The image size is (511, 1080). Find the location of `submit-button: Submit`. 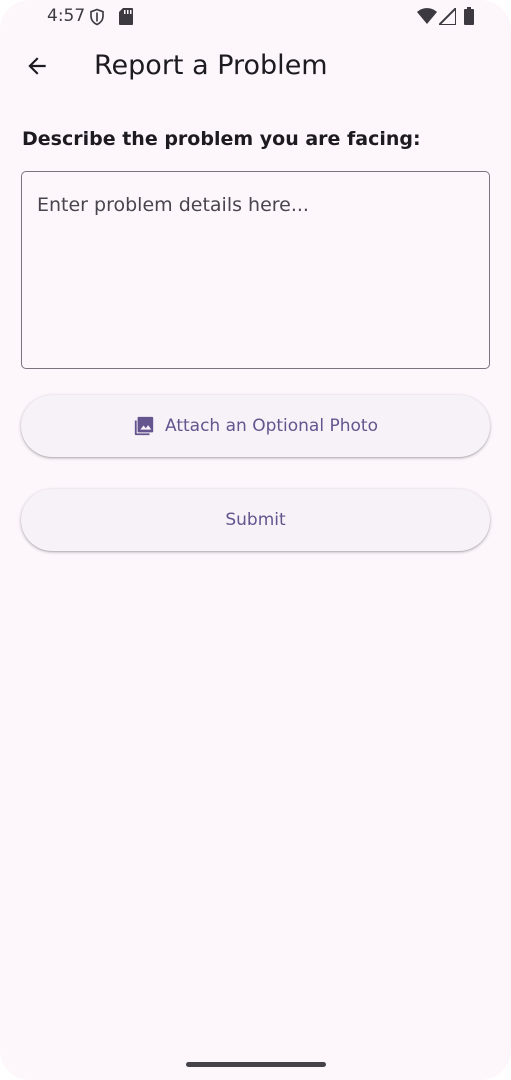

submit-button: Submit is located at coordinates (255, 520).